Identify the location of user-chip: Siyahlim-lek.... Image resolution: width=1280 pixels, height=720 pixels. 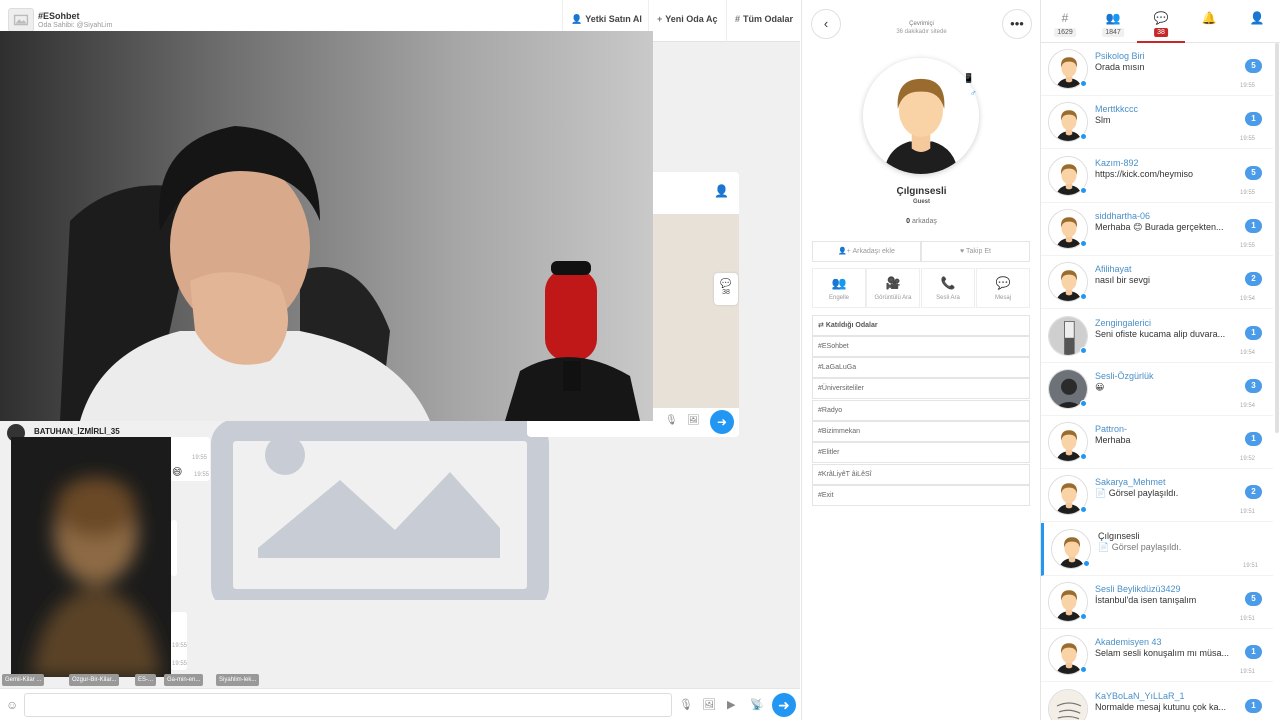
(238, 680).